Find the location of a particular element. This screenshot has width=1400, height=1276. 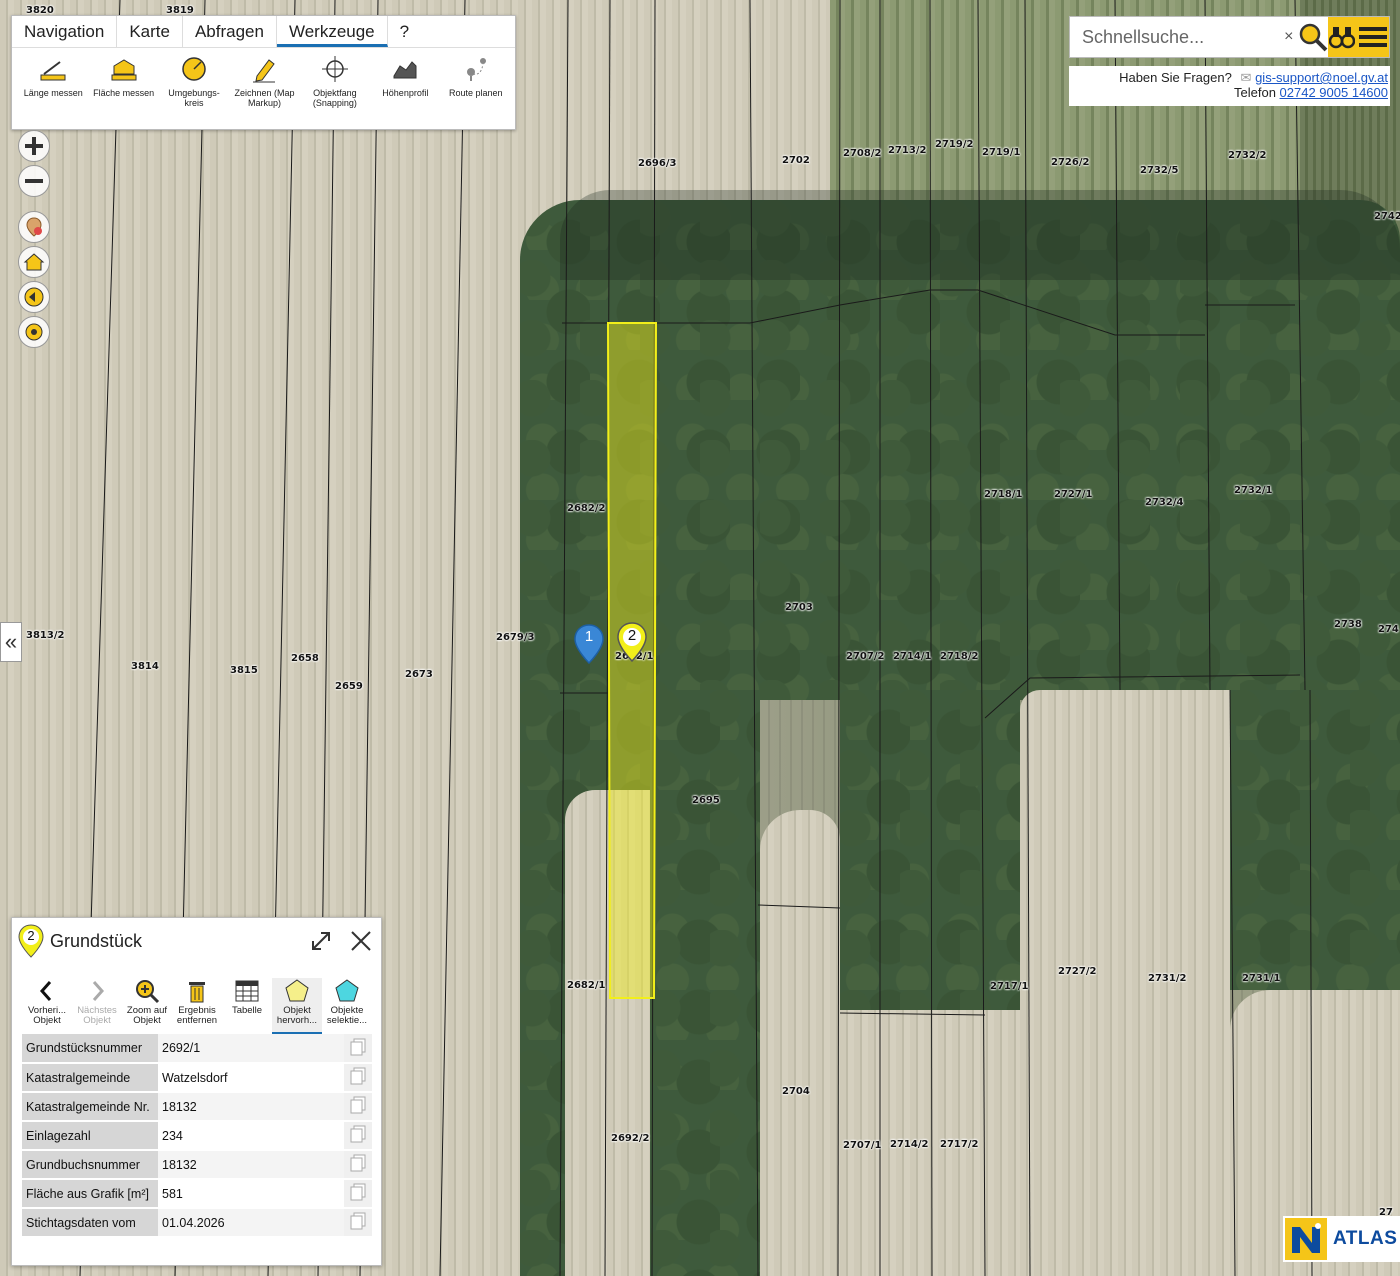

marker-badge: 2 is located at coordinates (31, 941).